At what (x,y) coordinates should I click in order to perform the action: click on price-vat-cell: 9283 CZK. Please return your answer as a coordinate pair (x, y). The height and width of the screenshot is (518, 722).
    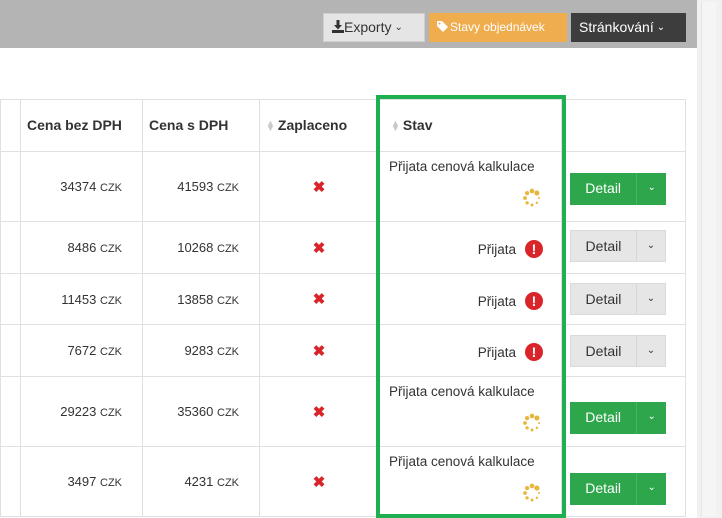
    Looking at the image, I should click on (201, 350).